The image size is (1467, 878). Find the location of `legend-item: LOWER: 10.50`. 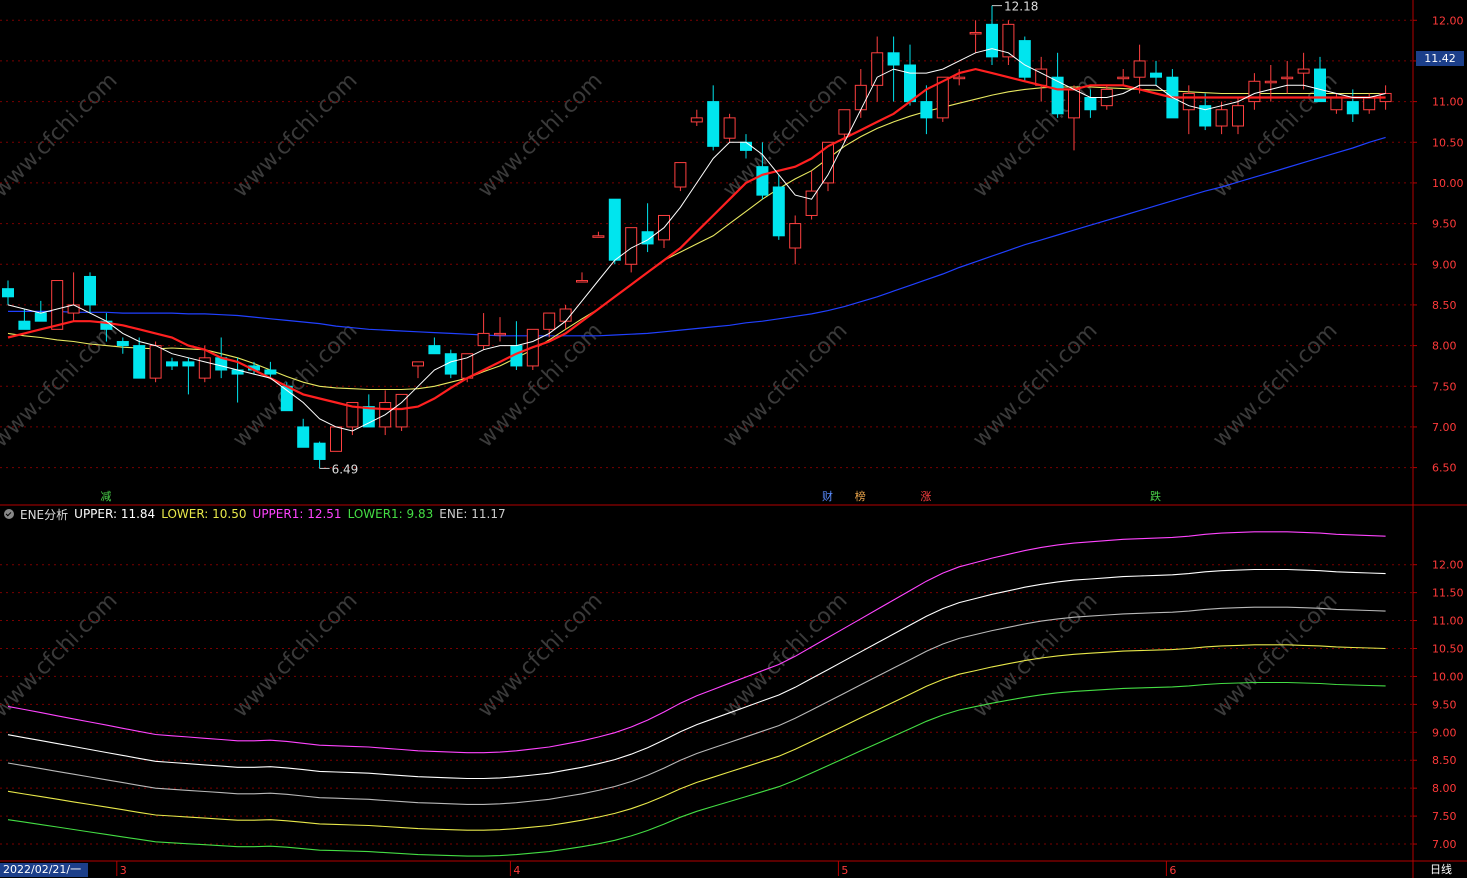

legend-item: LOWER: 10.50 is located at coordinates (204, 514).